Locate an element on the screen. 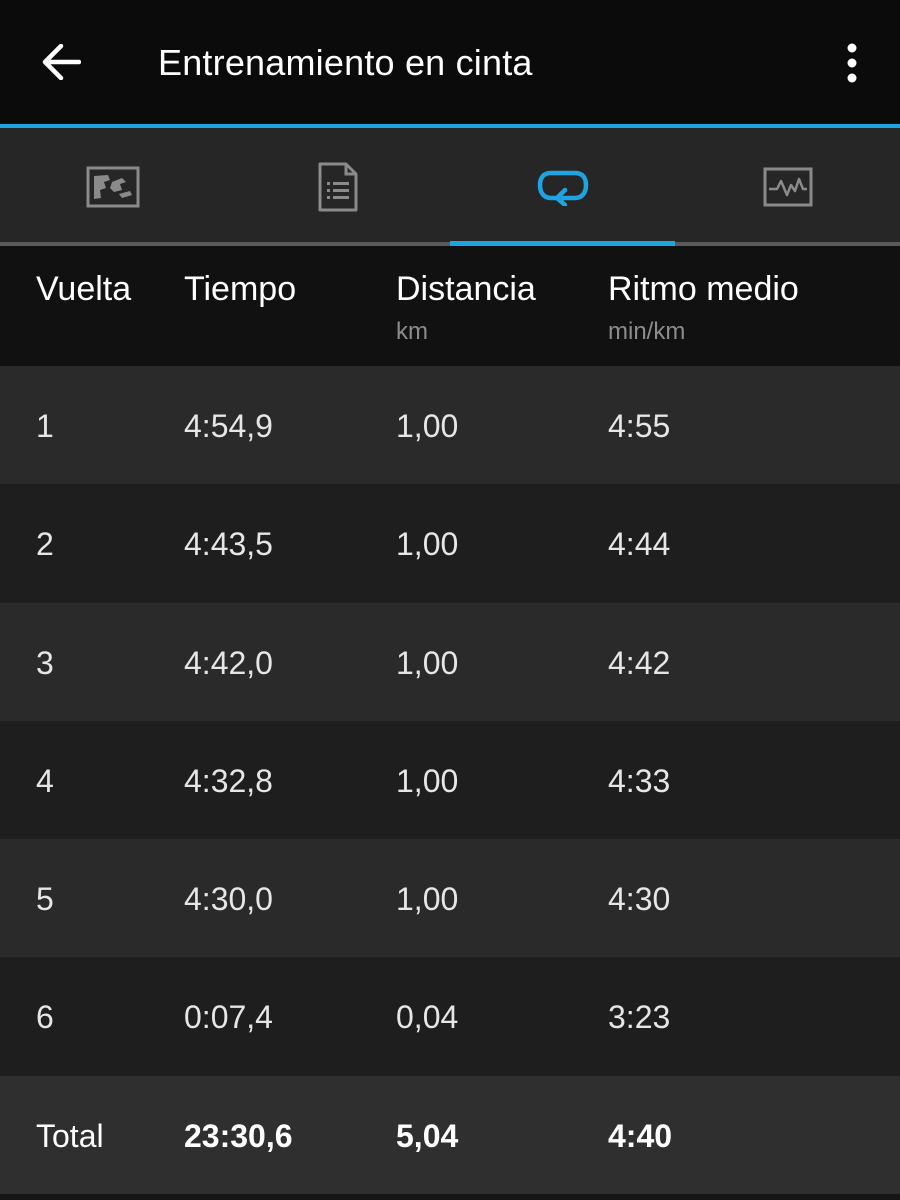 This screenshot has width=900, height=1200. lap-number: 1 is located at coordinates (45, 426).